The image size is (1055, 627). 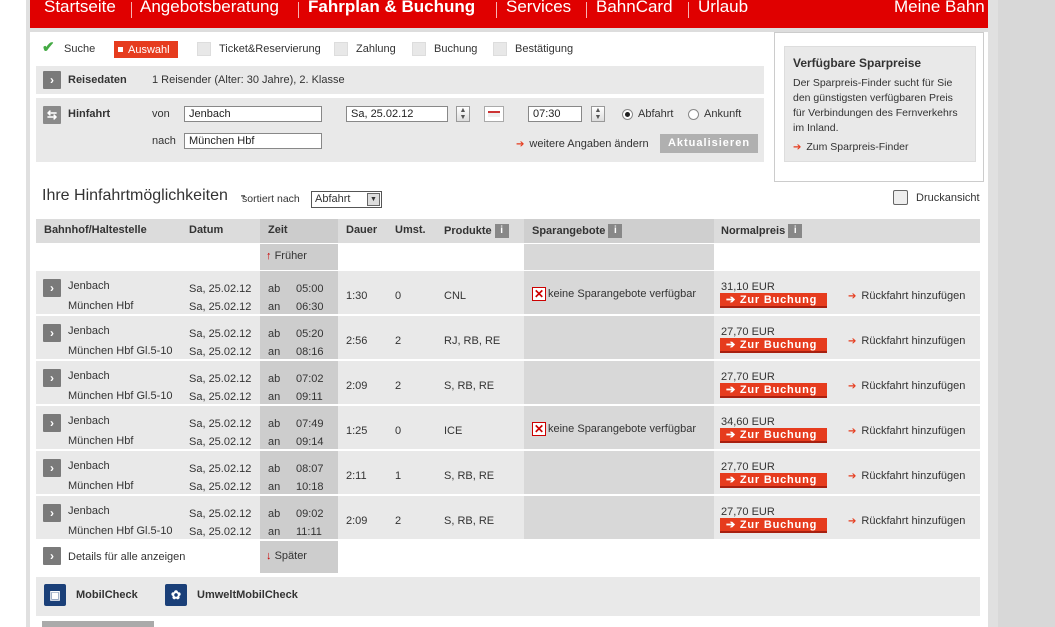 What do you see at coordinates (544, 49) in the screenshot?
I see `step-label: Bestätigung` at bounding box center [544, 49].